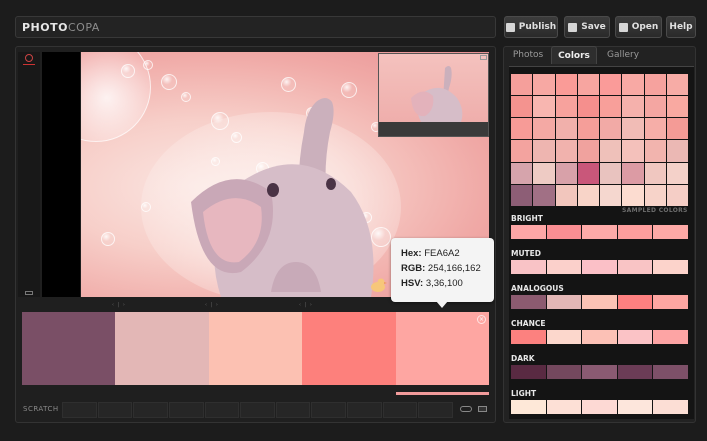 The image size is (707, 441). I want to click on eyedropper-icon, so click(29, 58).